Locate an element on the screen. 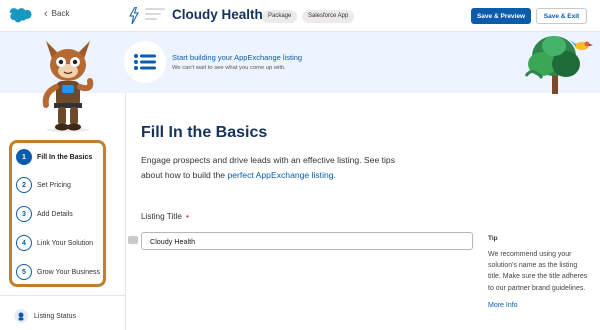 The height and width of the screenshot is (330, 600). step-label: Add Details is located at coordinates (55, 214).